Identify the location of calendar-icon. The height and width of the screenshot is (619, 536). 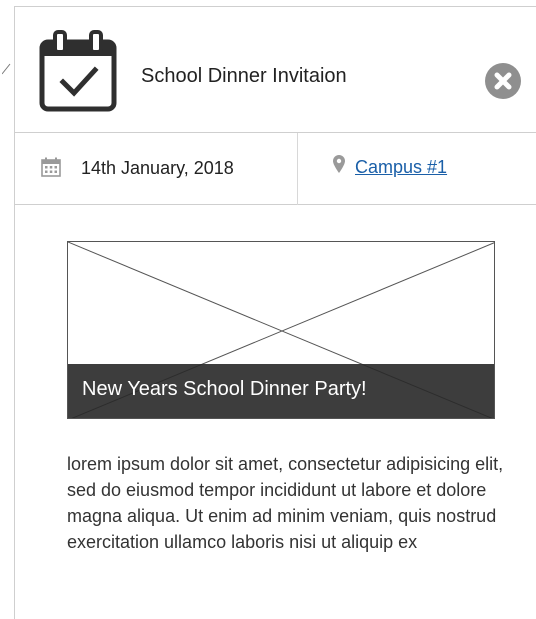
(51, 167).